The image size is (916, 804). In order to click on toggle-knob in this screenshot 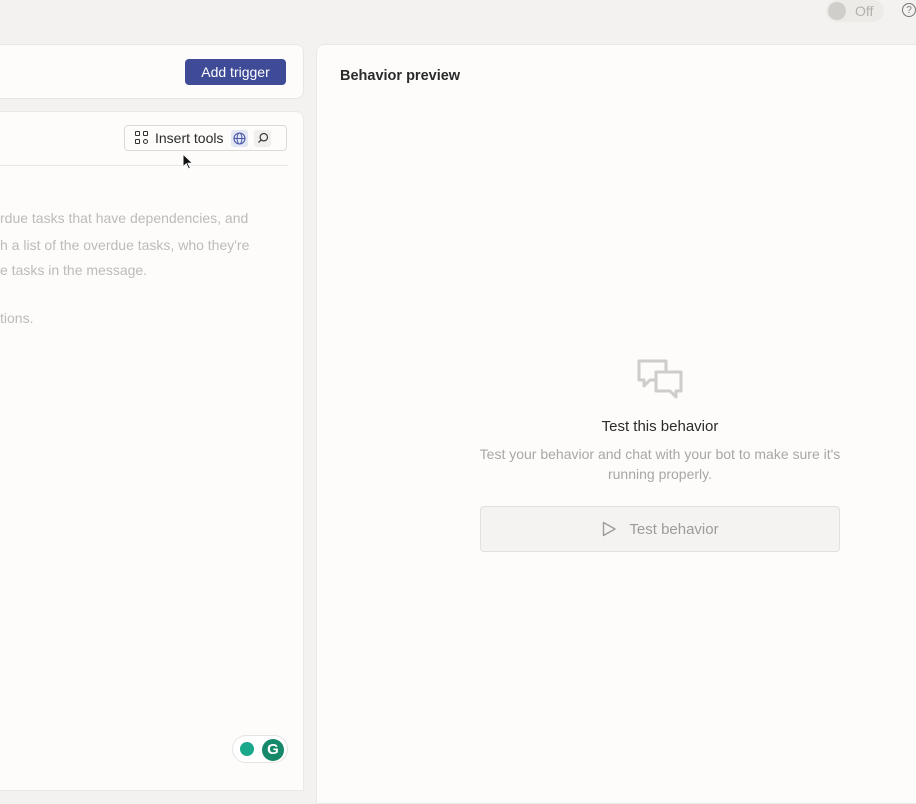, I will do `click(837, 11)`.